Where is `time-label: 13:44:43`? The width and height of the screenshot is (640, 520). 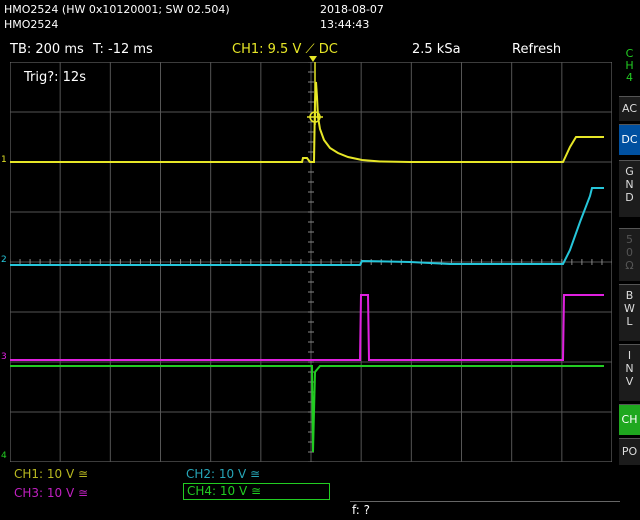
time-label: 13:44:43 is located at coordinates (345, 24).